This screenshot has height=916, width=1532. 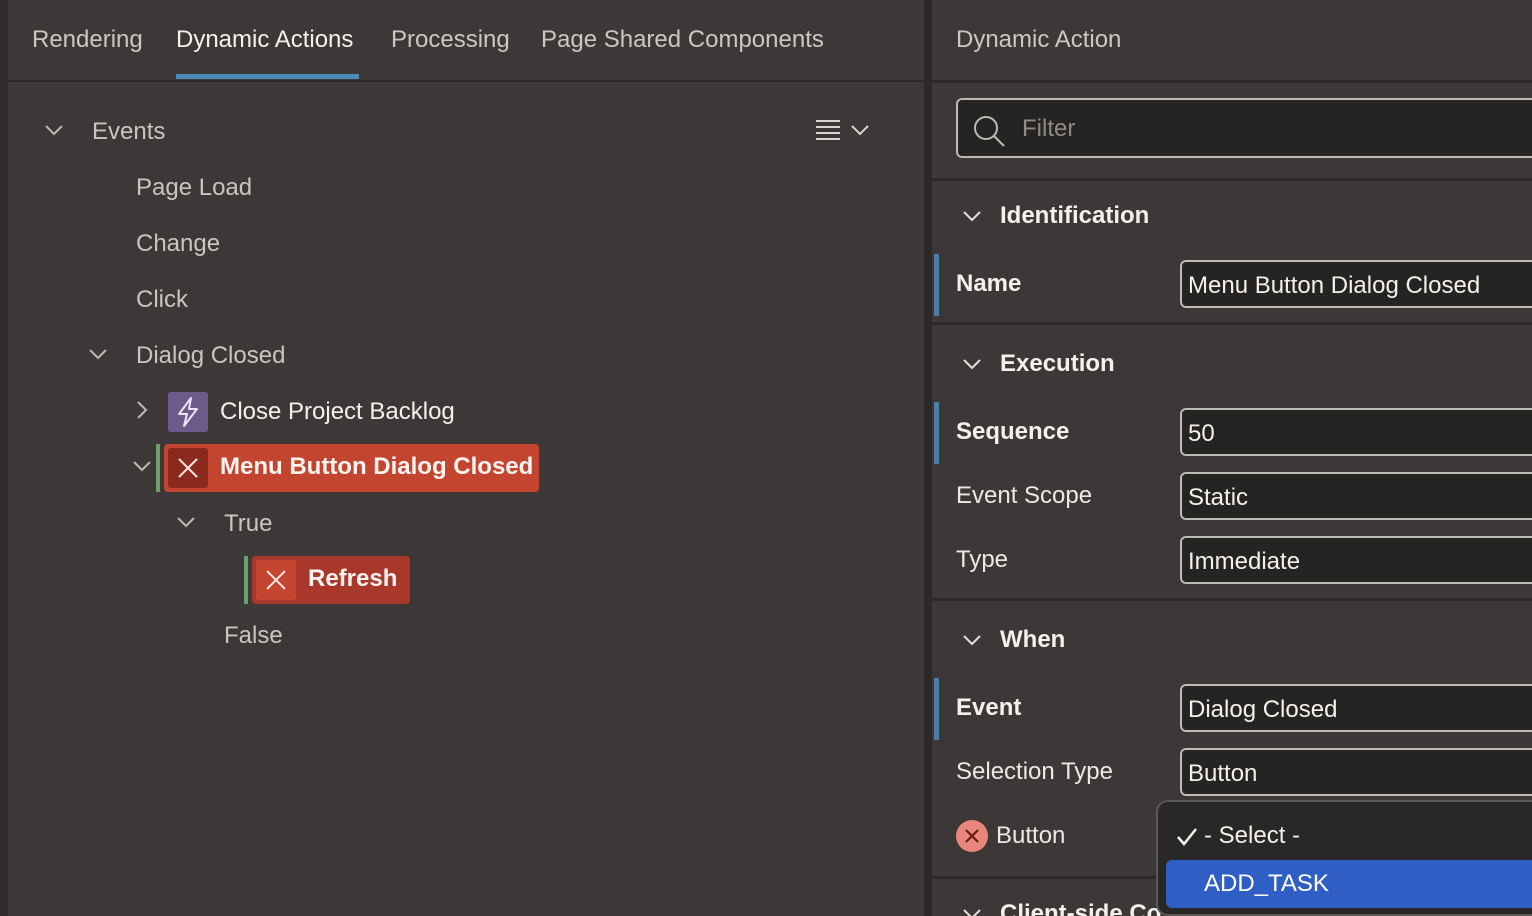 I want to click on tab-rendering: Rendering, so click(x=87, y=40).